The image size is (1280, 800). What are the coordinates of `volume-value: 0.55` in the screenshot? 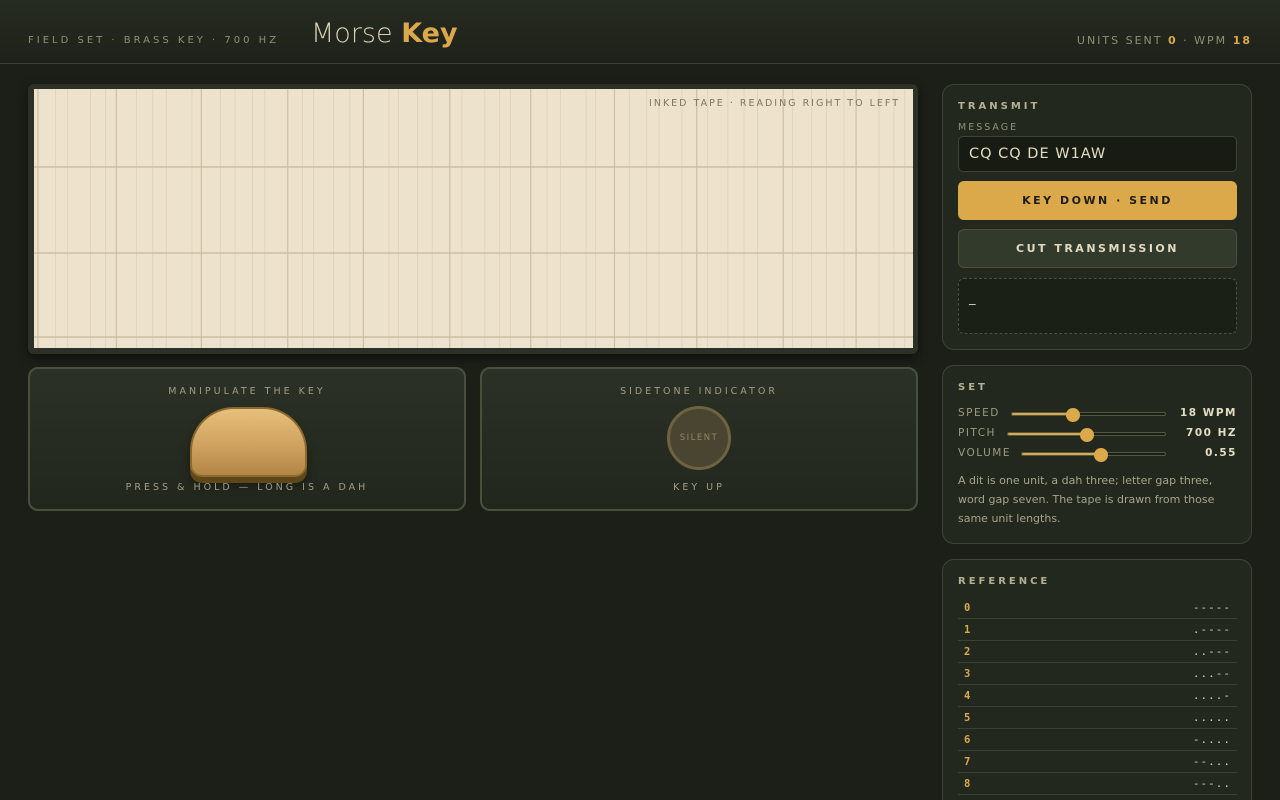 It's located at (1221, 453).